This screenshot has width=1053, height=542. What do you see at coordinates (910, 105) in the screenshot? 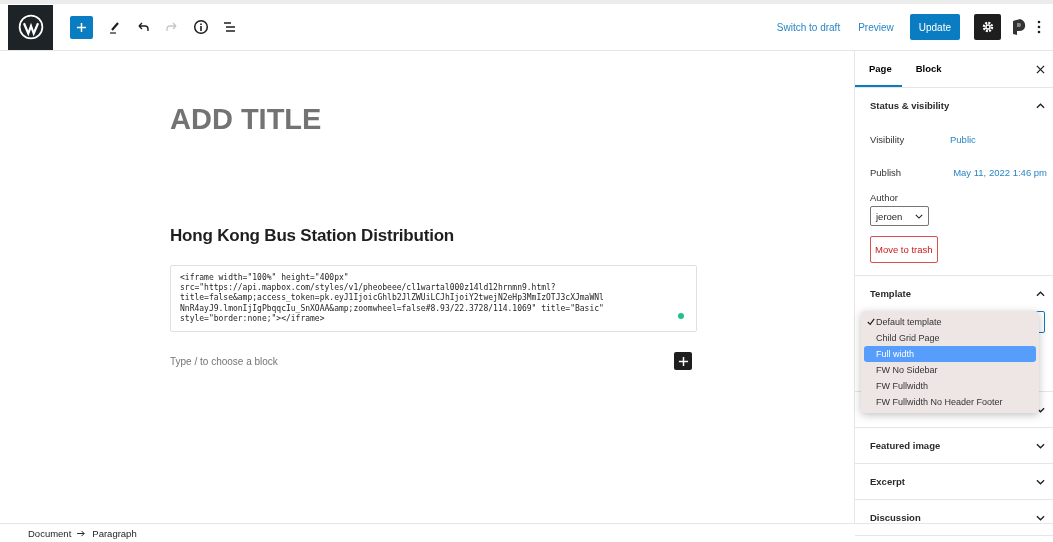
I see `panel-title: Status & visibility` at bounding box center [910, 105].